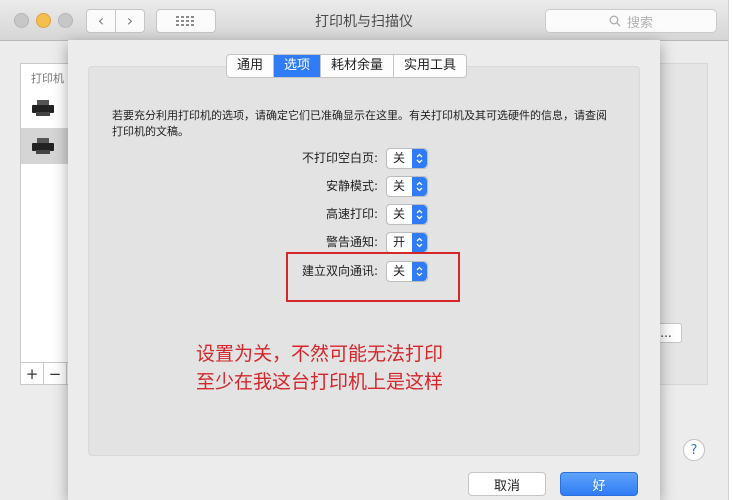 This screenshot has width=732, height=500. Describe the element at coordinates (364, 20) in the screenshot. I see `title-bar: ‹ › 打印机与扫描仪 搜索` at that location.